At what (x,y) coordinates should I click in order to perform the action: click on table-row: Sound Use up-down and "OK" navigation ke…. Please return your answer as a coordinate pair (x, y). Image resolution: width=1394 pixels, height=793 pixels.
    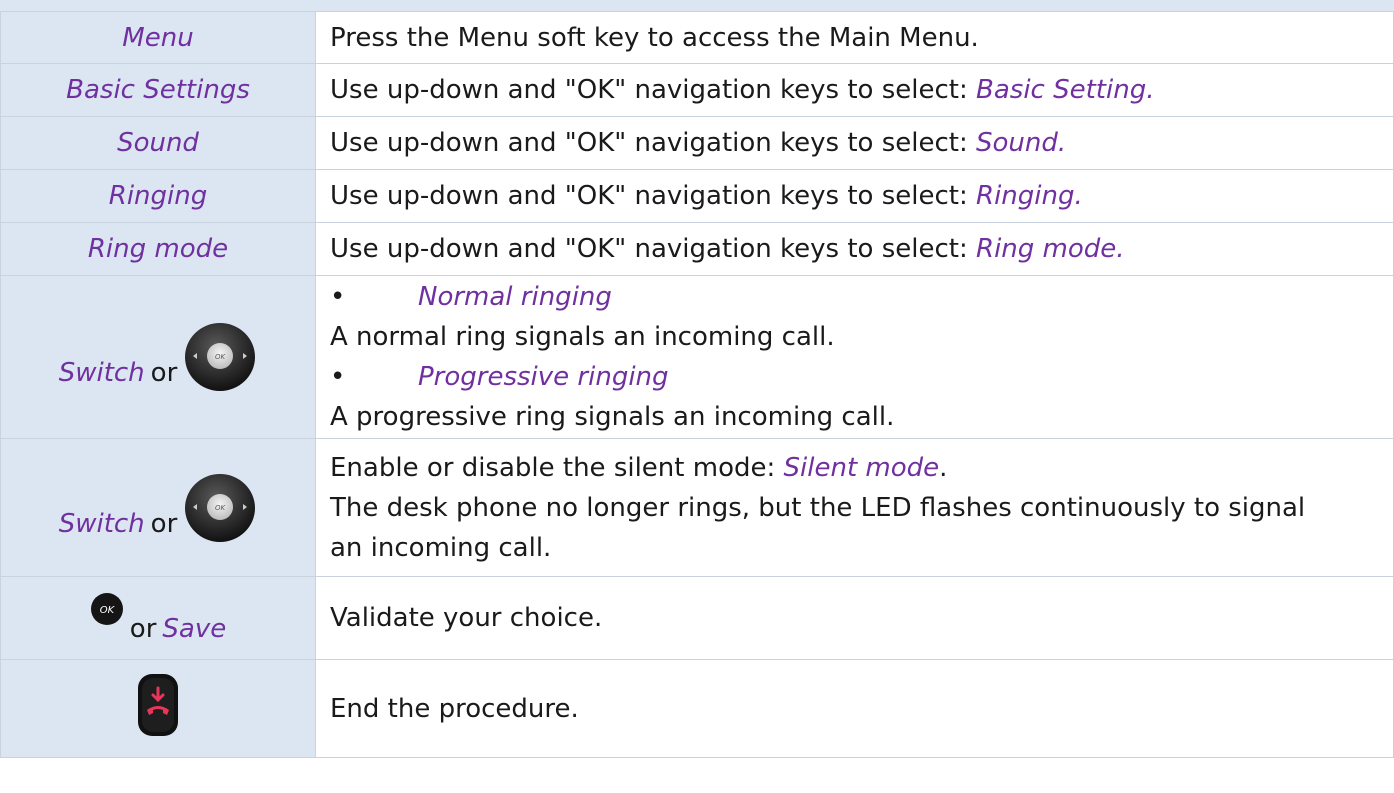
    Looking at the image, I should click on (697, 143).